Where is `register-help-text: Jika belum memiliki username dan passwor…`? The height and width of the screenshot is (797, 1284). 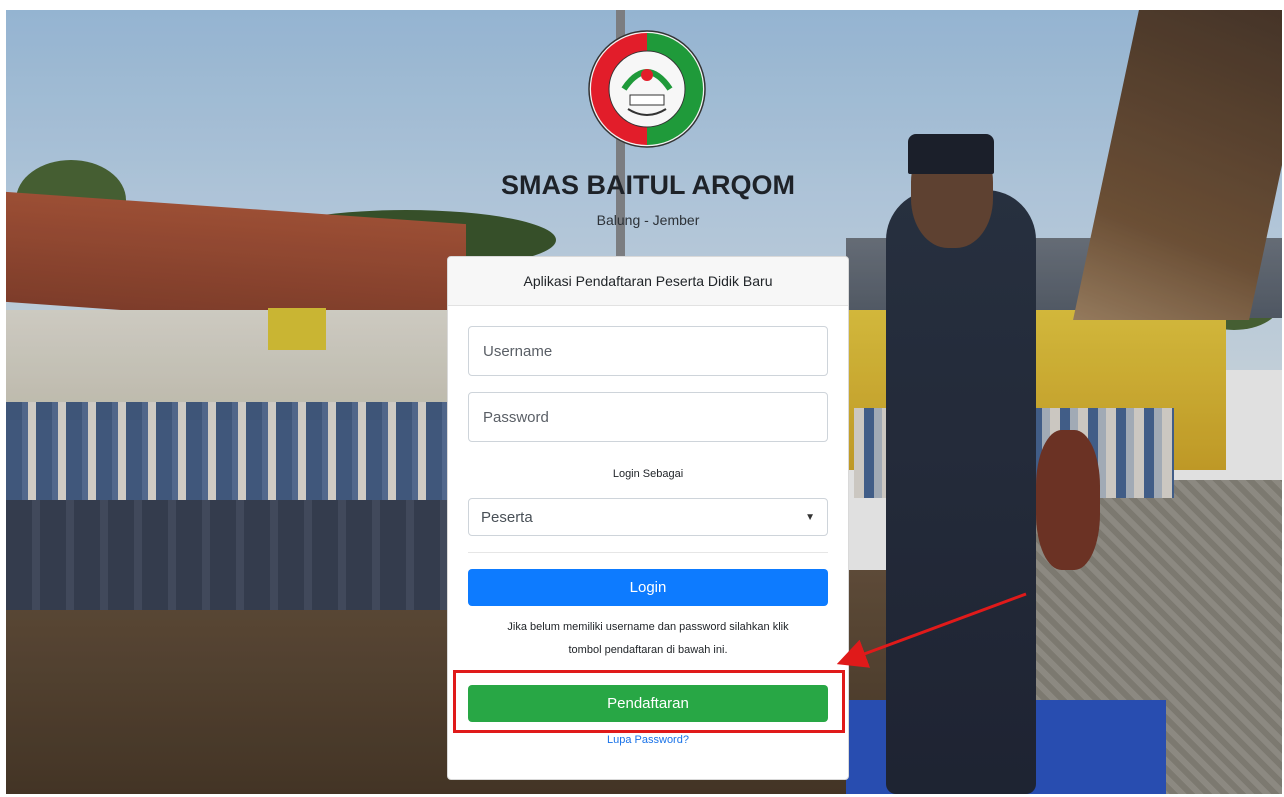 register-help-text: Jika belum memiliki username dan passwor… is located at coordinates (648, 639).